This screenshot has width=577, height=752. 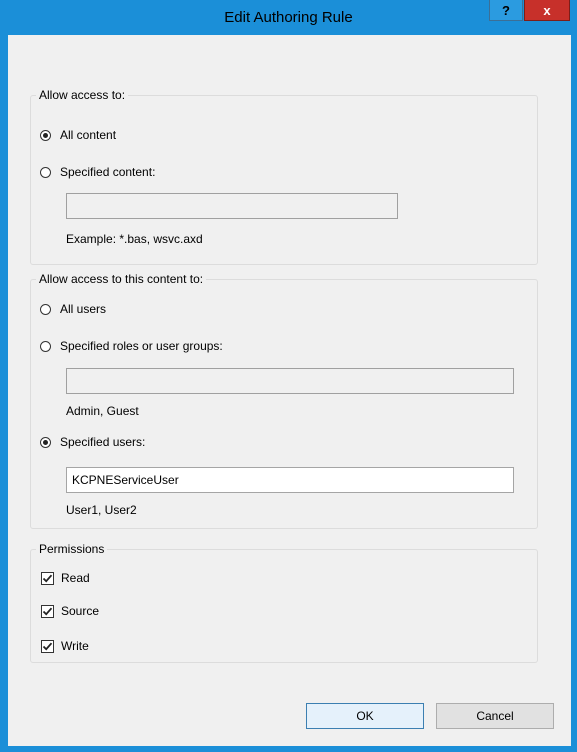 What do you see at coordinates (88, 135) in the screenshot?
I see `all-content-label: All content` at bounding box center [88, 135].